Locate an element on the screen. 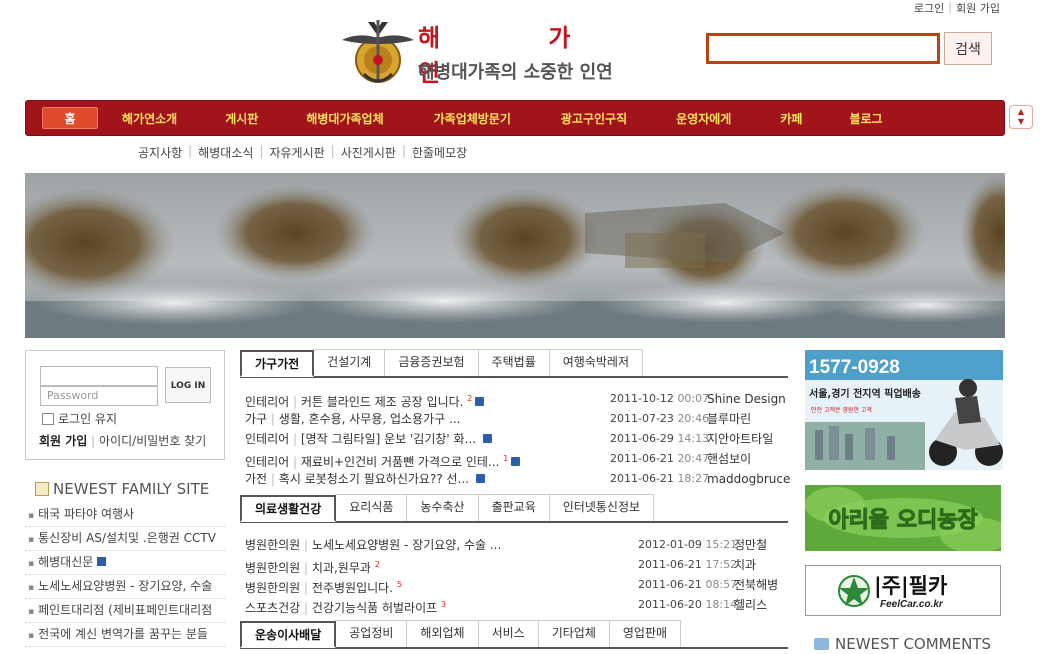 The height and width of the screenshot is (654, 1048). list-item: ▪ 노세노세요양병원 - 장기요양, 수술 is located at coordinates (125, 587).